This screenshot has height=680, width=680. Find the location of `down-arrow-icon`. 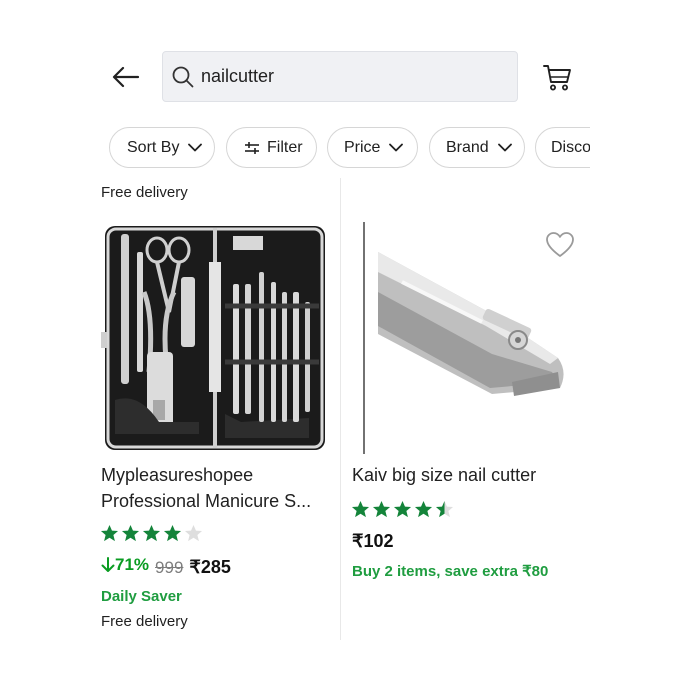

down-arrow-icon is located at coordinates (108, 564).